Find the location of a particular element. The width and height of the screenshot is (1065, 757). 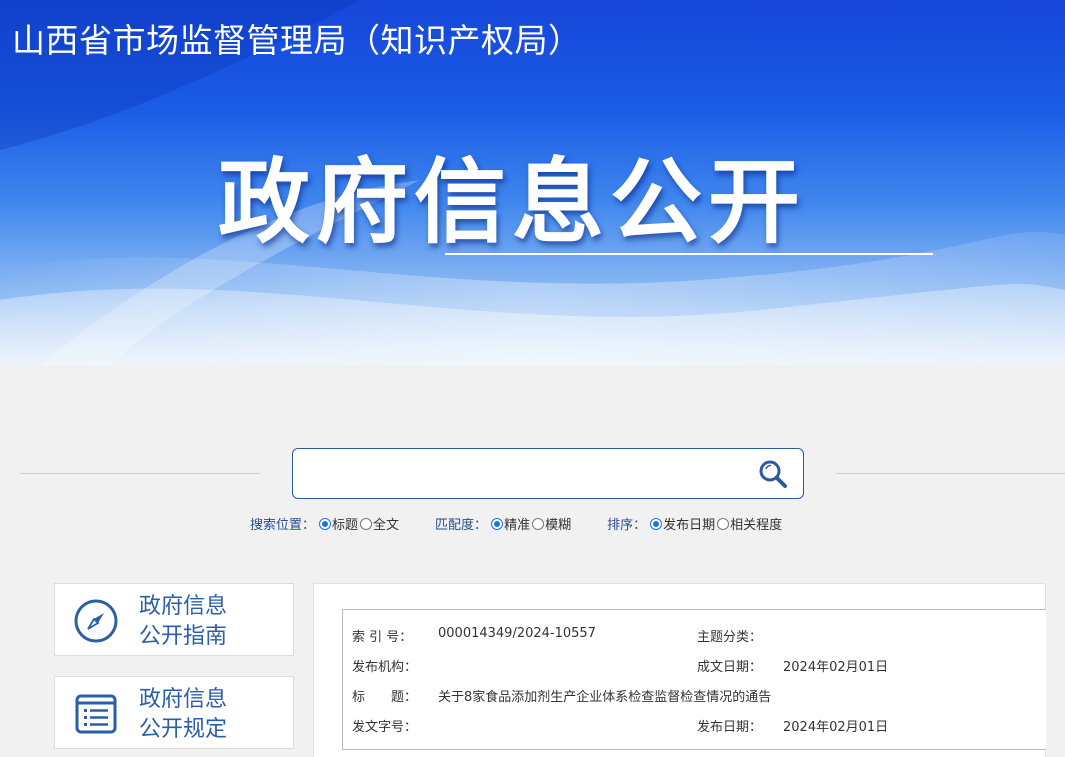

search-divider-left is located at coordinates (140, 473).